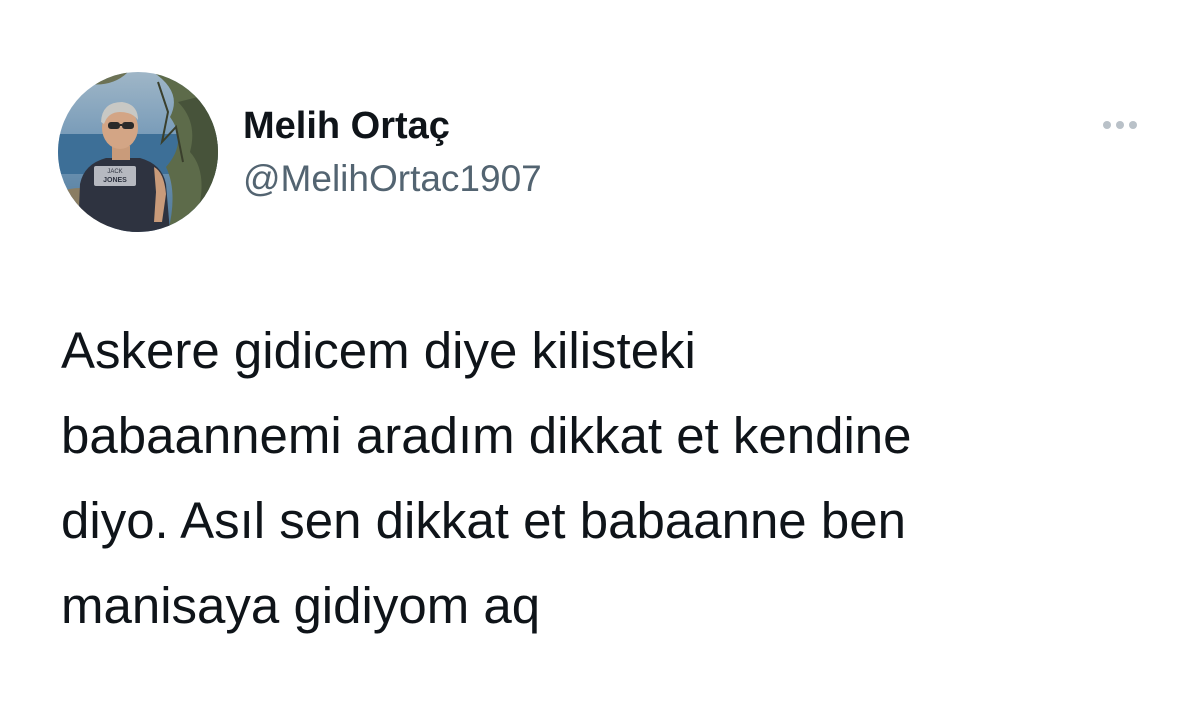 This screenshot has width=1199, height=713. What do you see at coordinates (115, 180) in the screenshot?
I see `shirt-text-jones: JONES` at bounding box center [115, 180].